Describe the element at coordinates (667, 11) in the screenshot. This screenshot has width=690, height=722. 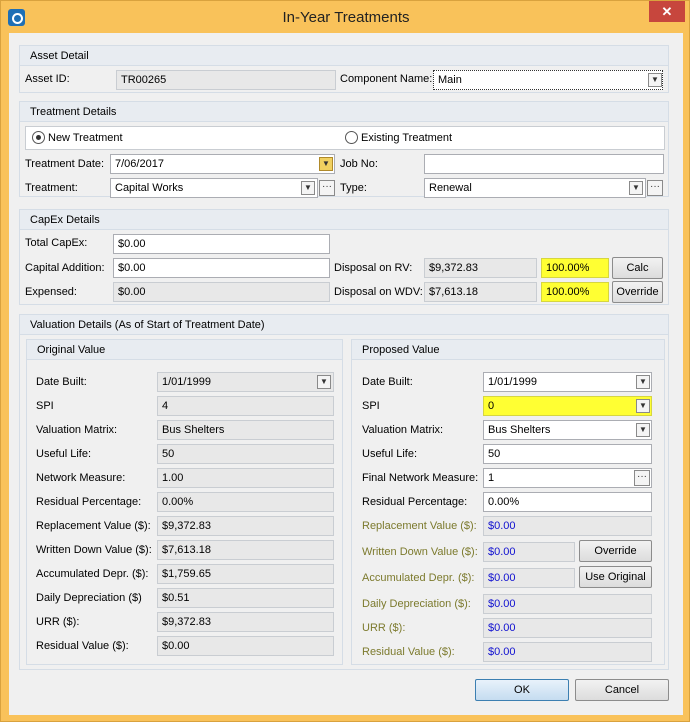
I see `close-button: ✕` at that location.